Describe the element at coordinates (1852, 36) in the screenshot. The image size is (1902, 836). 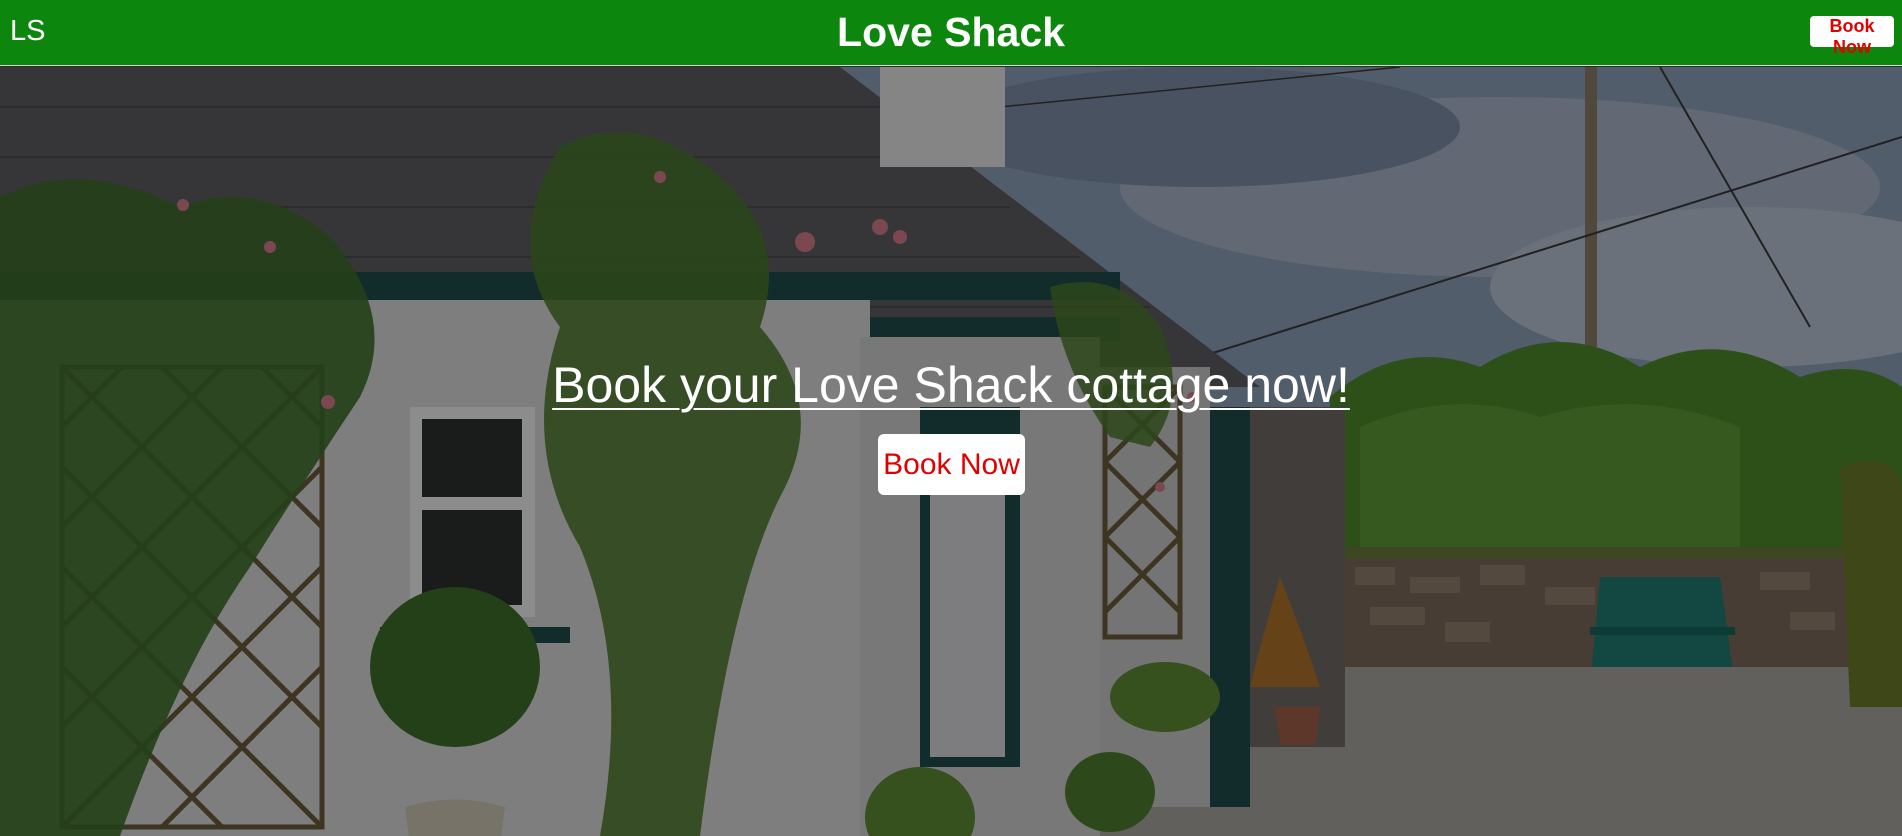
I see `header-book-now-button: Book Now` at that location.